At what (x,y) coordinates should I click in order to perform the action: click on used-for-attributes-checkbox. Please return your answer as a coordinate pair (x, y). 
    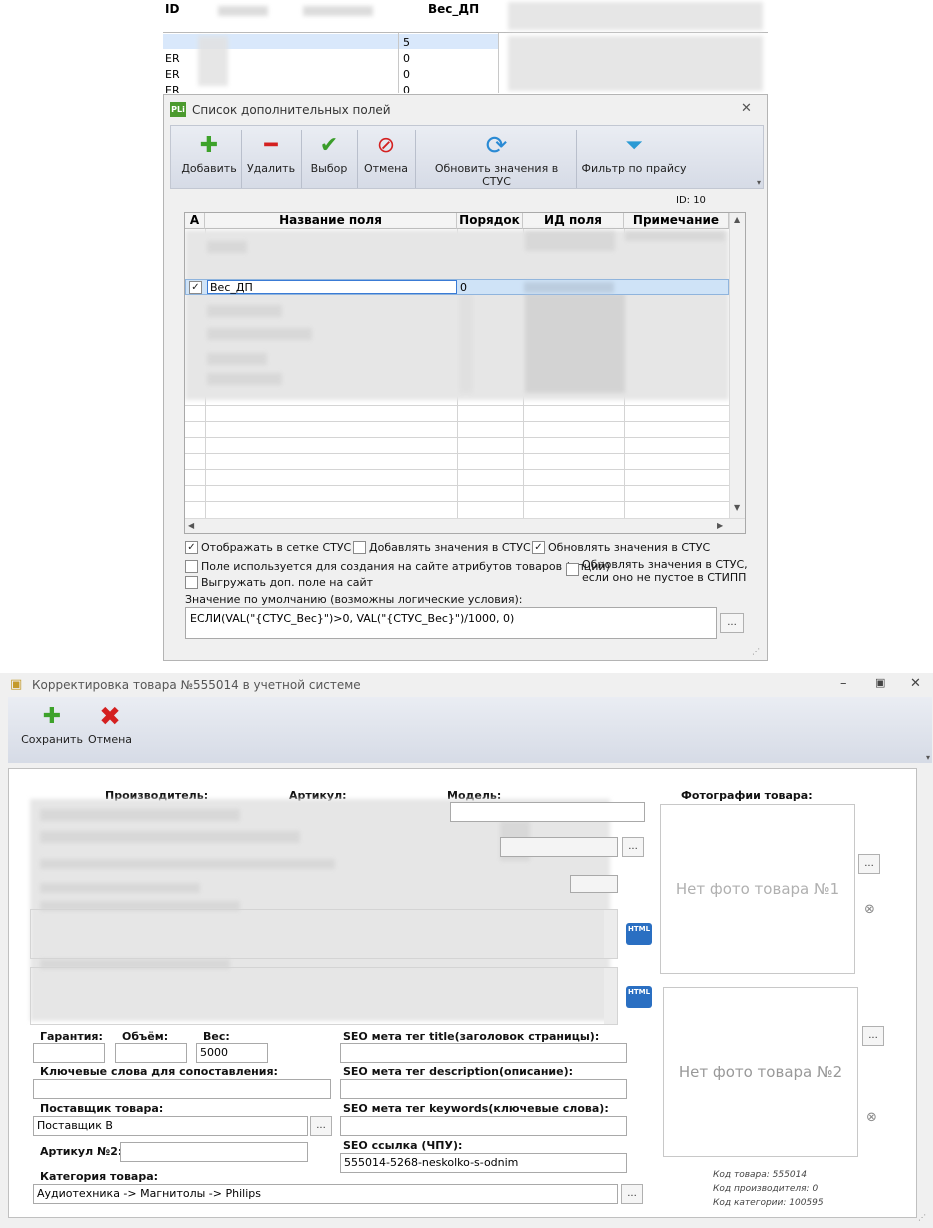
    Looking at the image, I should click on (191, 566).